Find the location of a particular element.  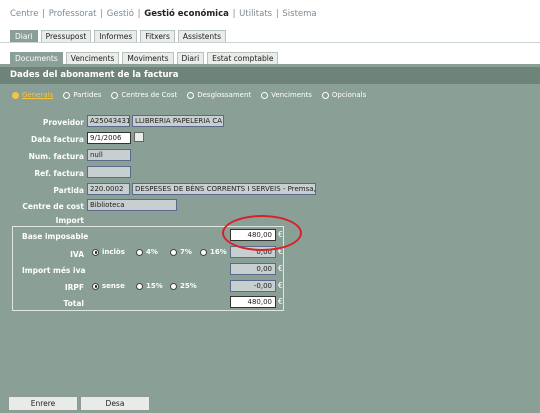

partida-code-field: 220.0002 is located at coordinates (108, 189).